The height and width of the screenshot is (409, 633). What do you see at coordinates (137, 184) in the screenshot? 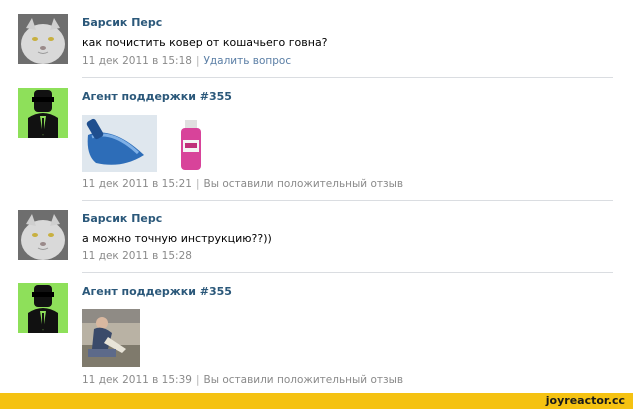
I see `message-date: 11 дек 2011 в 15:21` at bounding box center [137, 184].